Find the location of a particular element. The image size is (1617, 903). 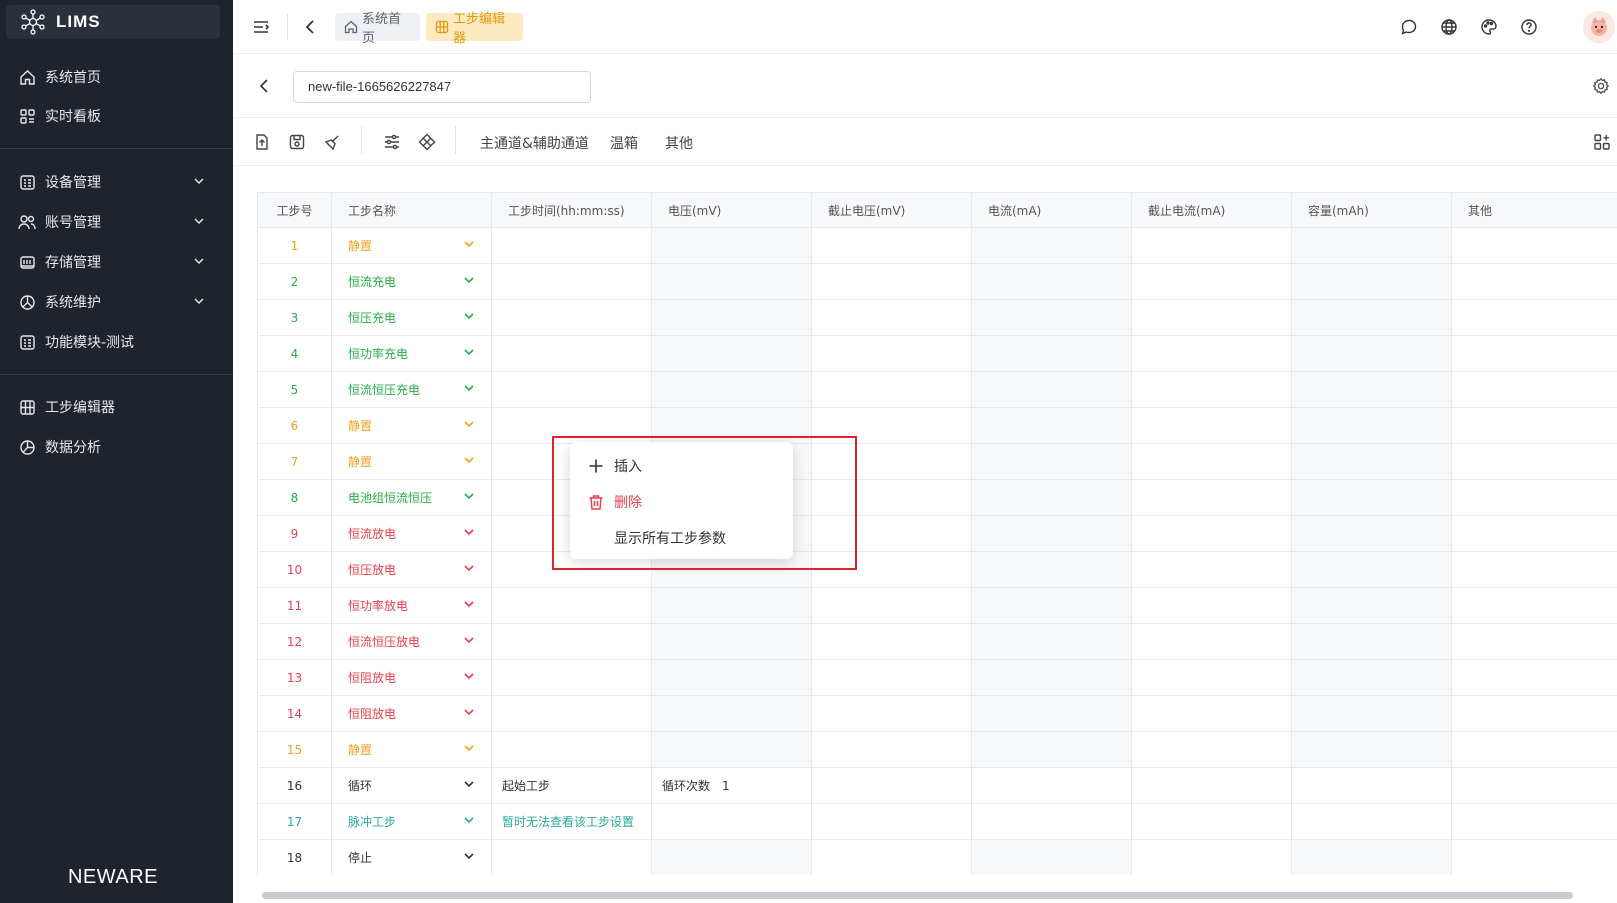

gear-icon is located at coordinates (1601, 86).